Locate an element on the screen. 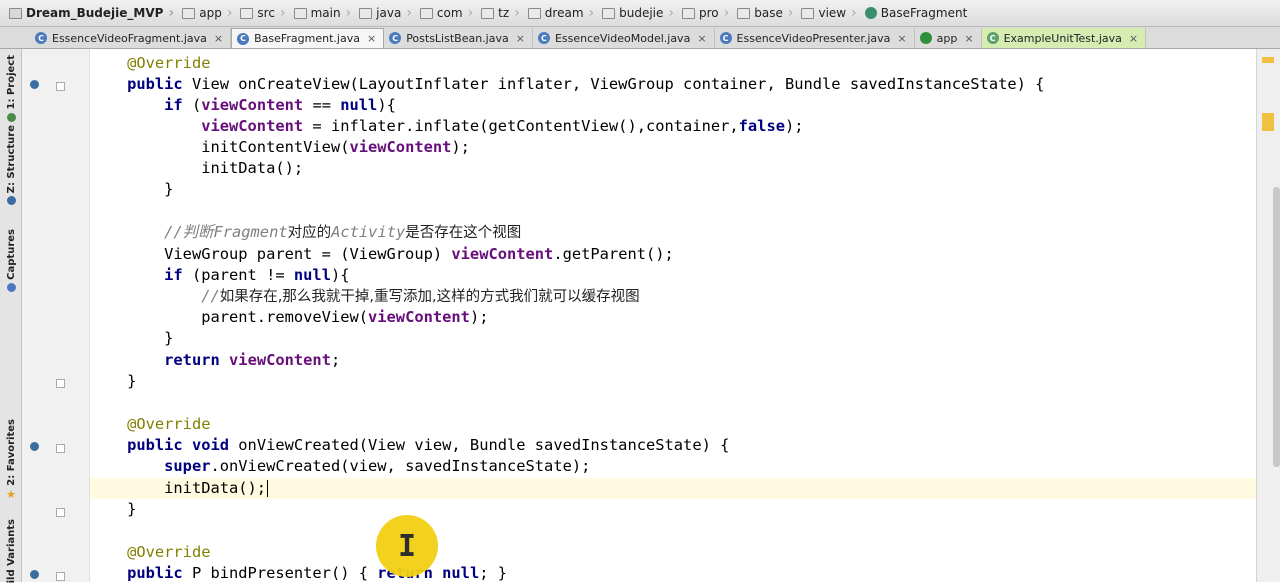 This screenshot has height=583, width=1280. breadcrumb-item: java › is located at coordinates (386, 13).